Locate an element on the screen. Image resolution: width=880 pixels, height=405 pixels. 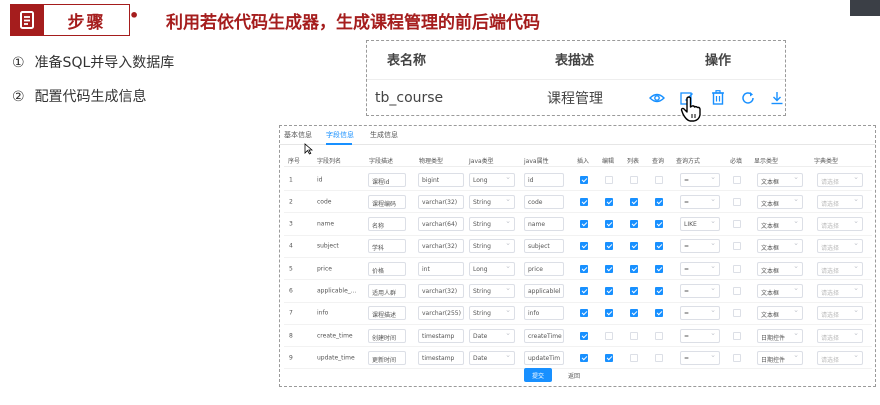
submit-button: 提交 is located at coordinates (538, 375).